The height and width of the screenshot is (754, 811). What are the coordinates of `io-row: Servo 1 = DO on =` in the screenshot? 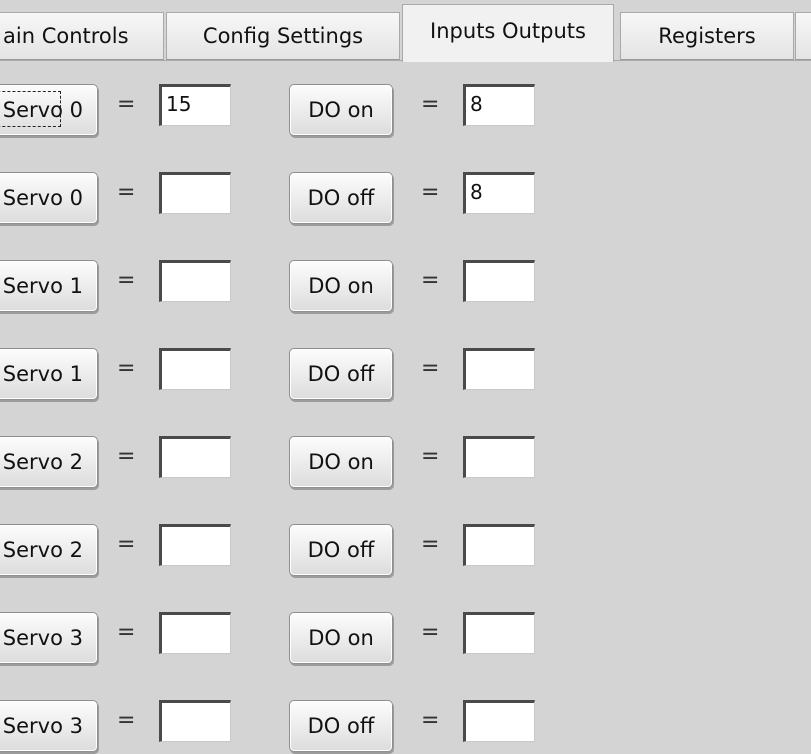 It's located at (405, 284).